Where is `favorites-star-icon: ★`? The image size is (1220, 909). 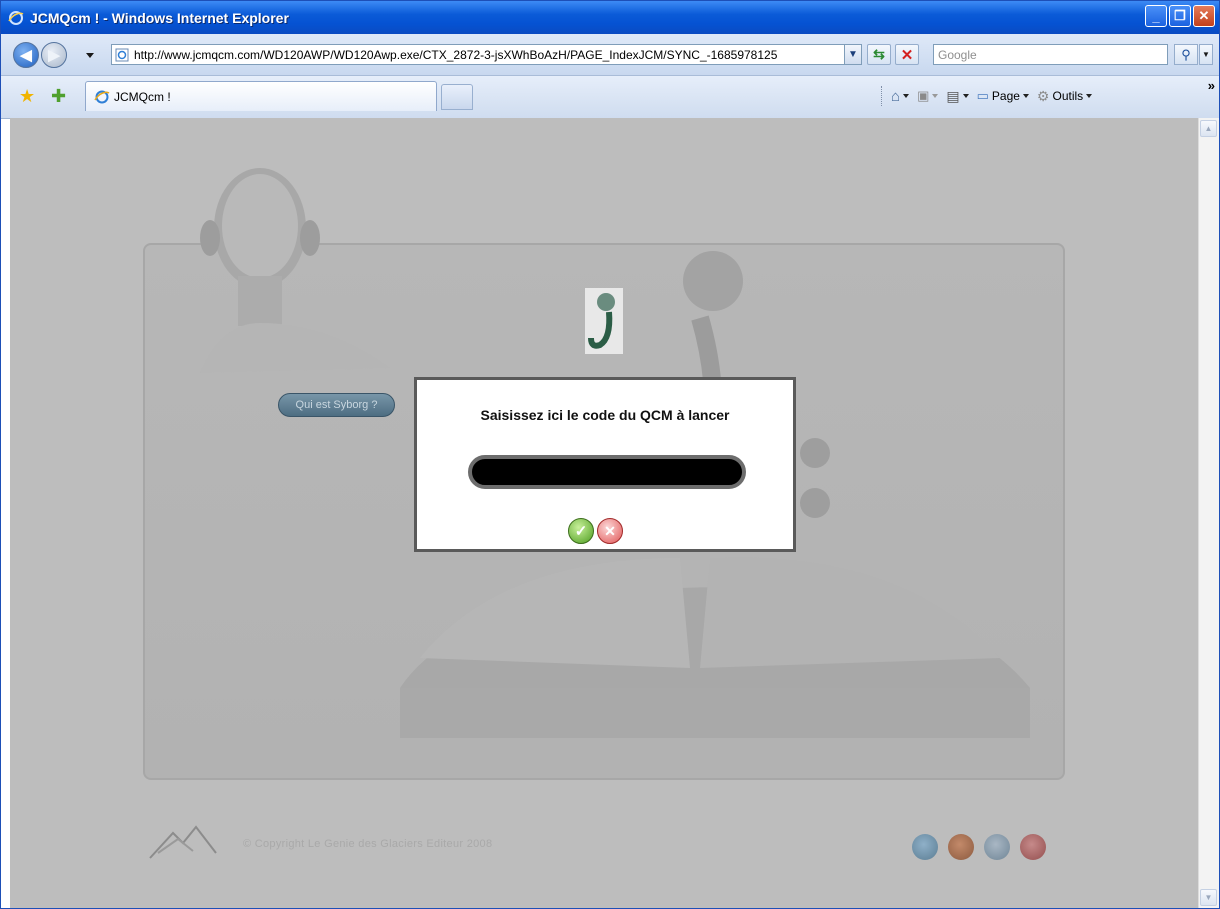
favorites-star-icon: ★ is located at coordinates (27, 96).